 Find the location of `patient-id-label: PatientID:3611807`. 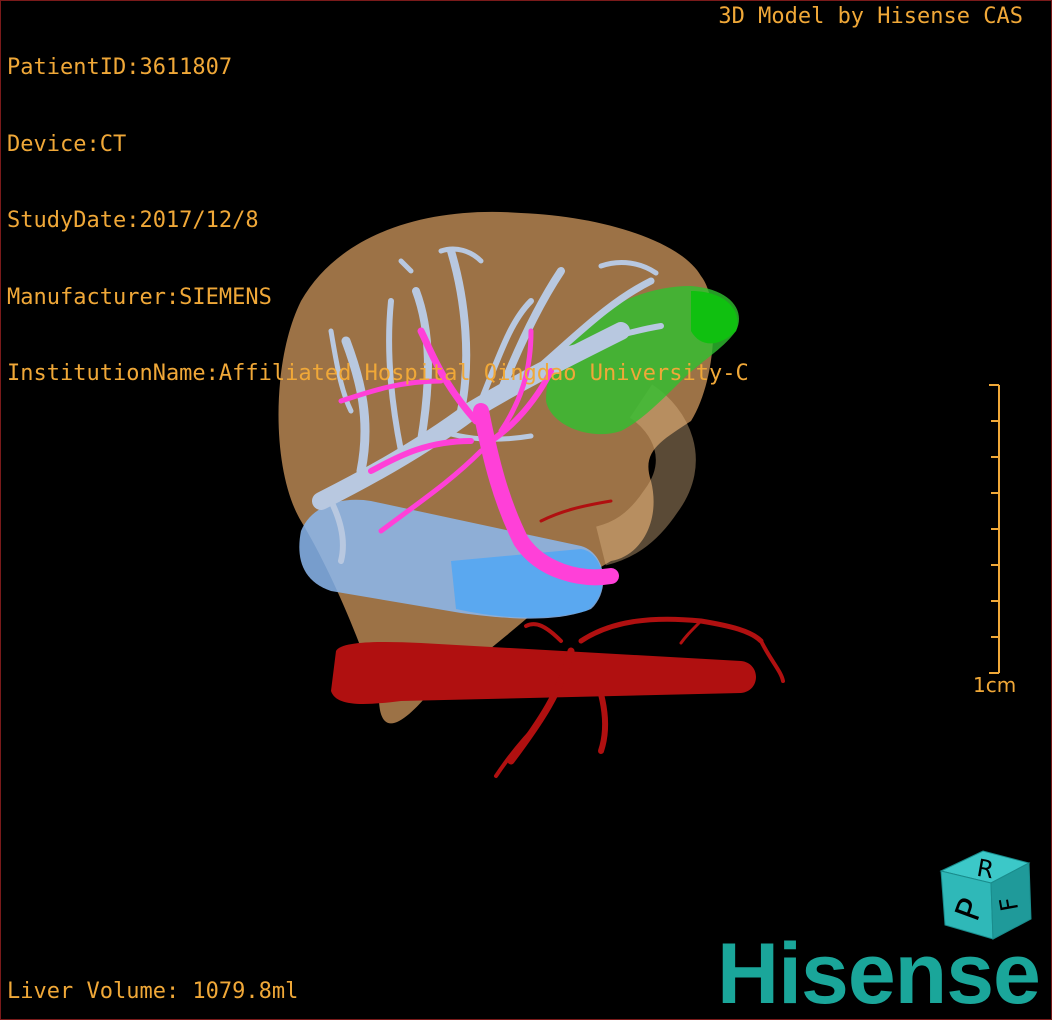

patient-id-label: PatientID:3611807 is located at coordinates (120, 67).